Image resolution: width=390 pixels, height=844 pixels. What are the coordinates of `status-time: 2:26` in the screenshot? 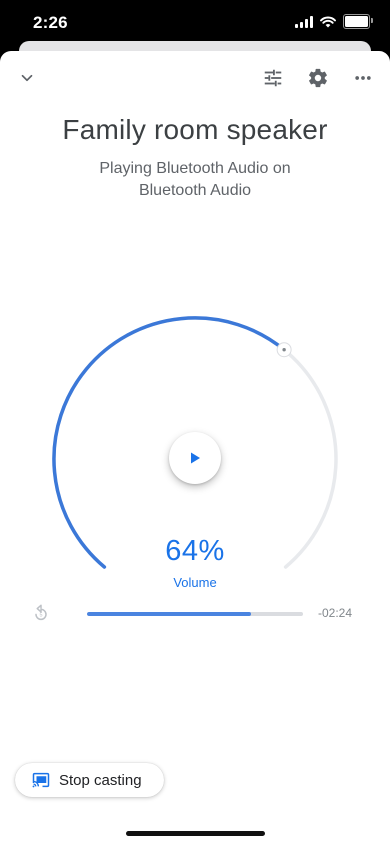 It's located at (50, 22).